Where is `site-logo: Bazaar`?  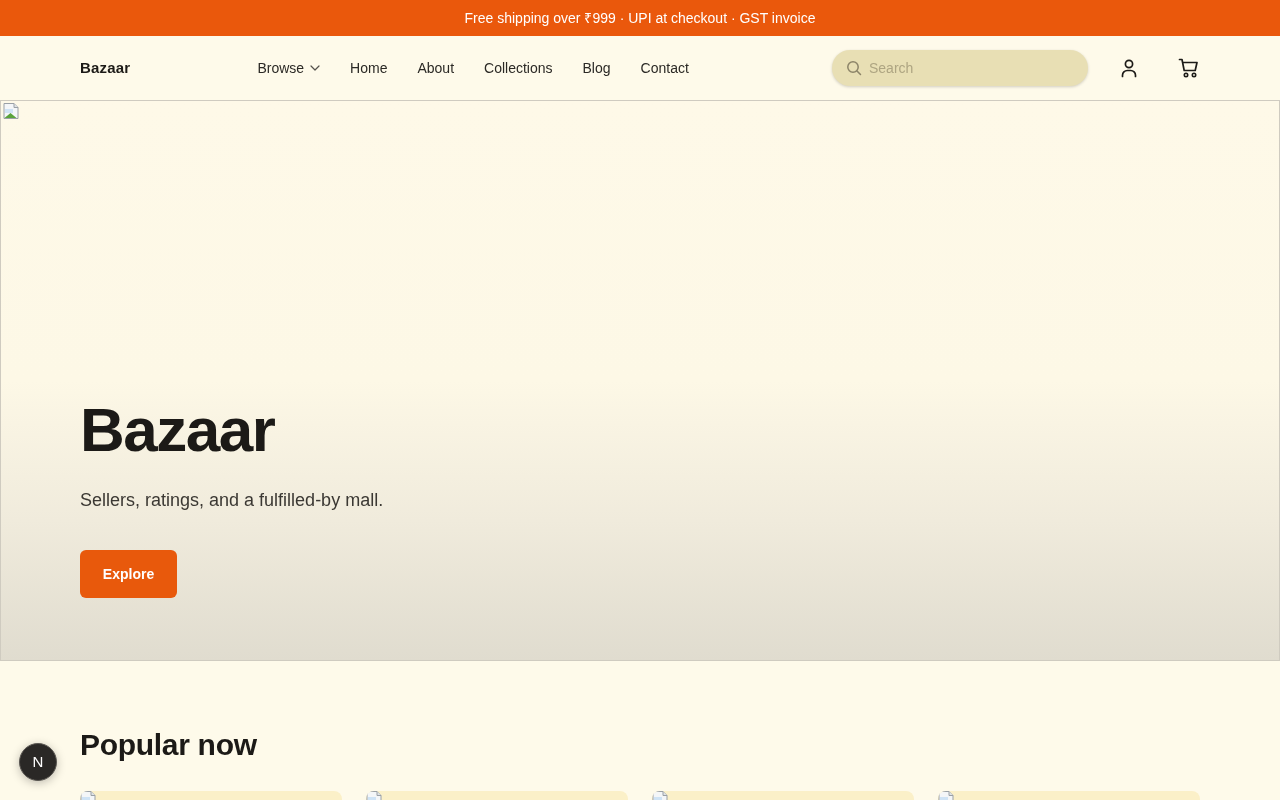 site-logo: Bazaar is located at coordinates (105, 68).